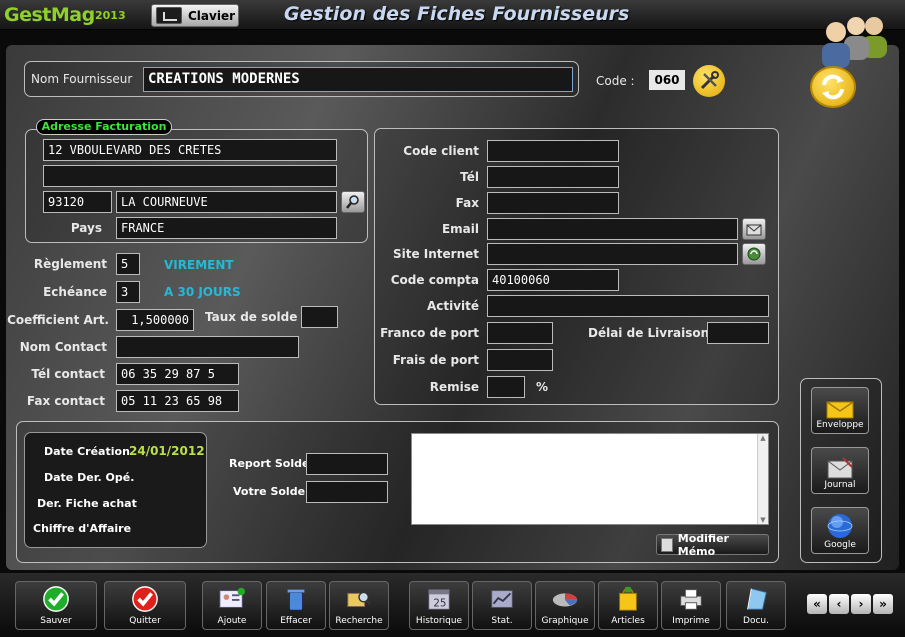 The width and height of the screenshot is (905, 637). What do you see at coordinates (190, 176) in the screenshot?
I see `address2-field` at bounding box center [190, 176].